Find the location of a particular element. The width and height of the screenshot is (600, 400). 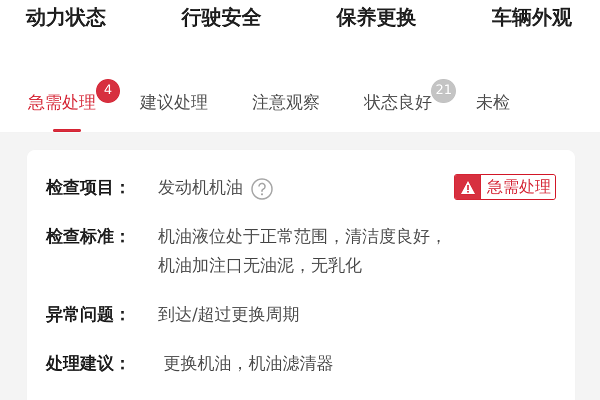

category-tab: 保养更换 is located at coordinates (376, 17).